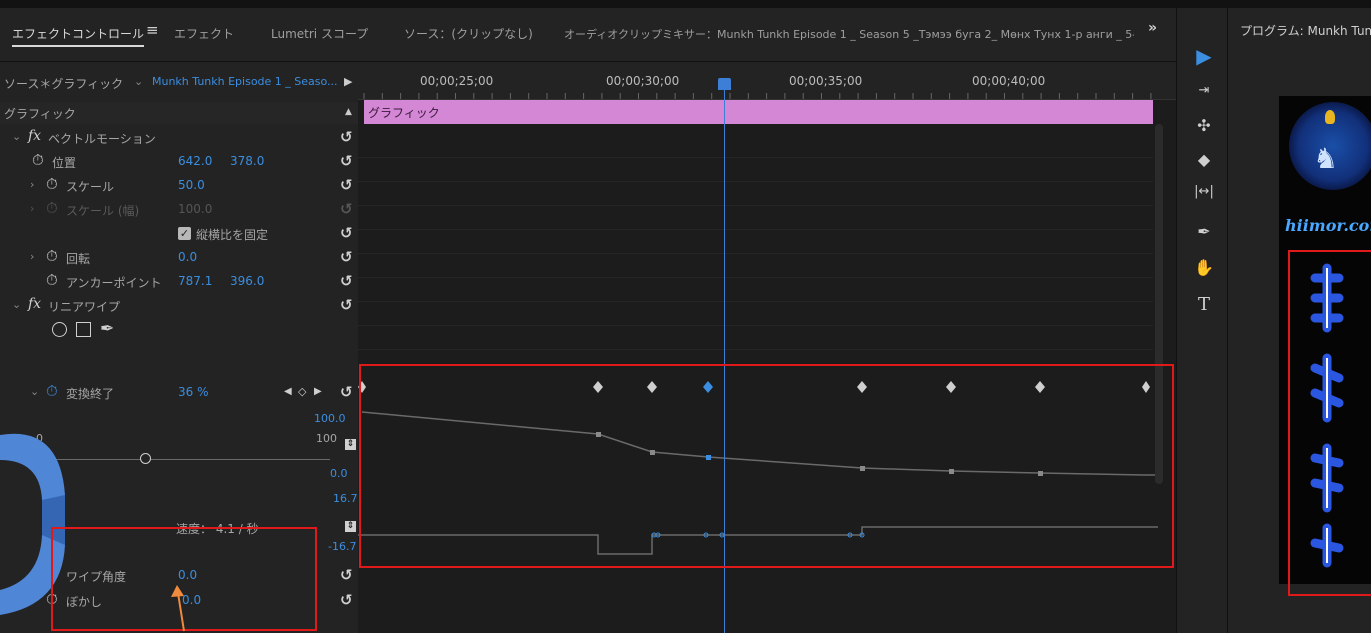  What do you see at coordinates (145, 458) in the screenshot?
I see `completion-slider-handle` at bounding box center [145, 458].